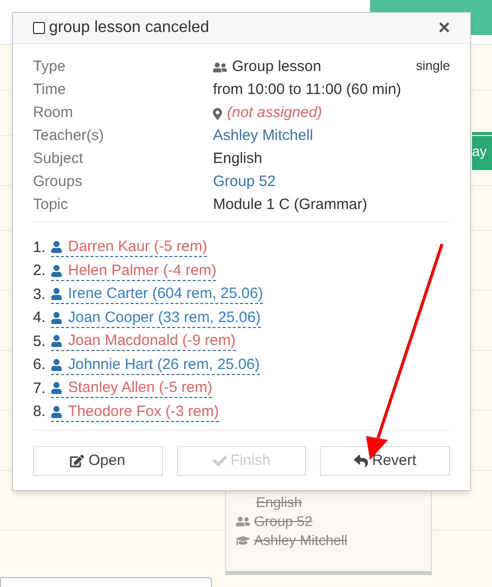 The image size is (492, 587). What do you see at coordinates (69, 136) in the screenshot?
I see `detail-label: Teacher(s)` at bounding box center [69, 136].